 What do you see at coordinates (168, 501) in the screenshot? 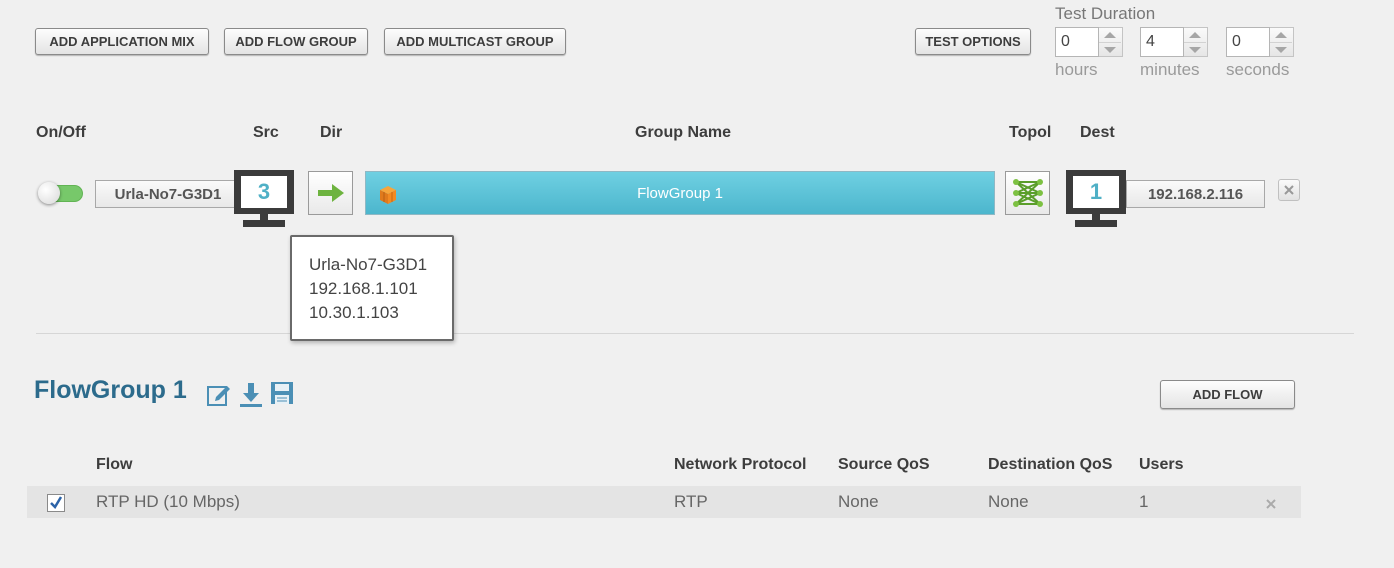
I see `flow-name: RTP HD (10 Mbps)` at bounding box center [168, 501].